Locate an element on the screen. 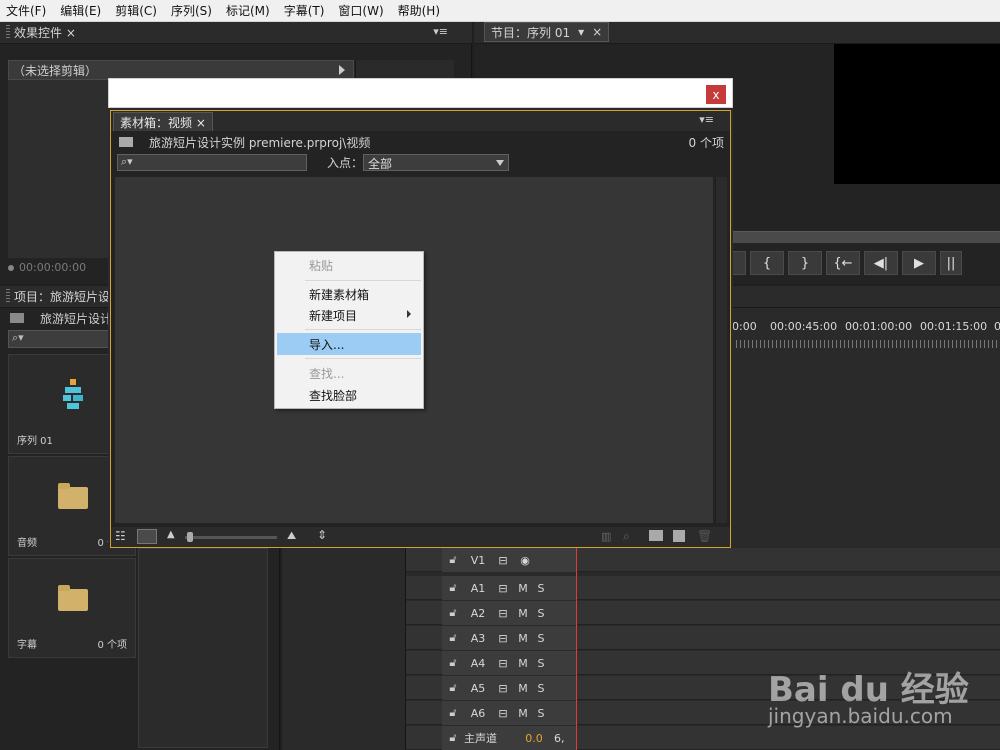  zoom-in-icon: ⛰ is located at coordinates (291, 536).